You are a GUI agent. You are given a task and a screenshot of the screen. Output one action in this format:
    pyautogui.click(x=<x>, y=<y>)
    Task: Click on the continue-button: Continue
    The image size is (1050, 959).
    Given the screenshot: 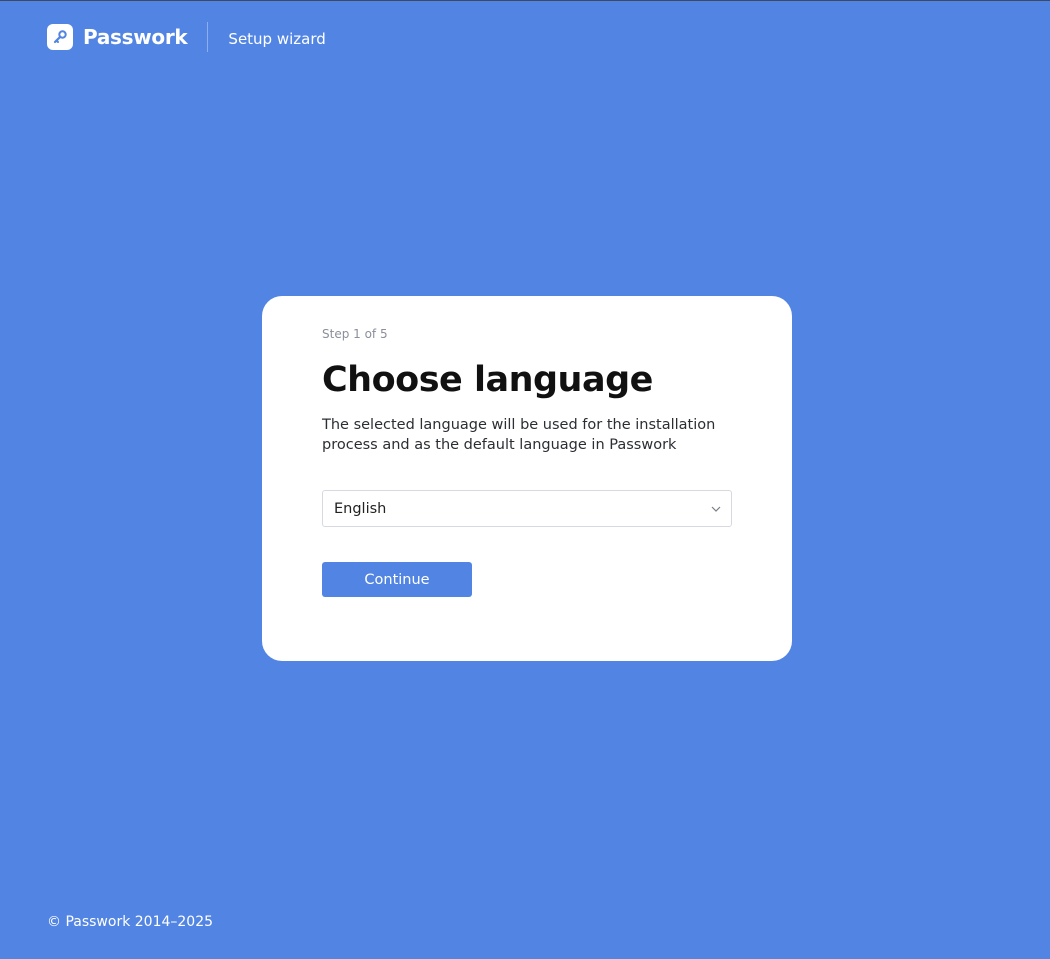 What is the action you would take?
    pyautogui.click(x=397, y=579)
    